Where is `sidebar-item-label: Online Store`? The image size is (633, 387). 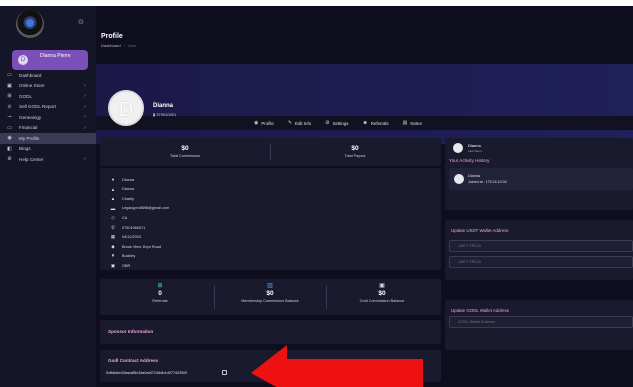 sidebar-item-label: Online Store is located at coordinates (32, 86).